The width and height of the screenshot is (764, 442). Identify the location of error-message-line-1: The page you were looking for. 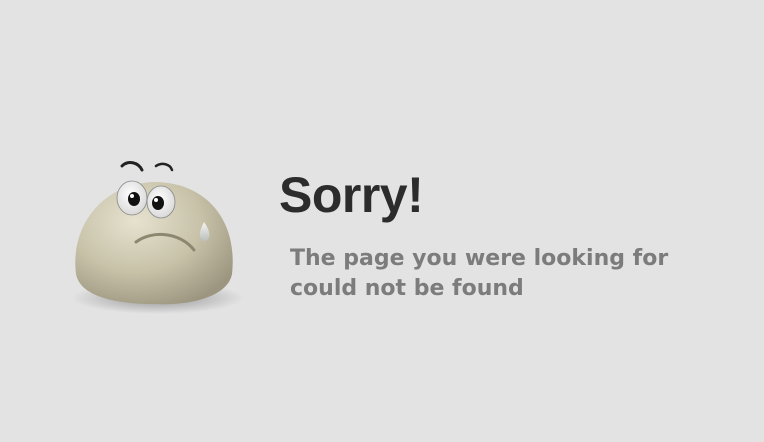
(479, 258).